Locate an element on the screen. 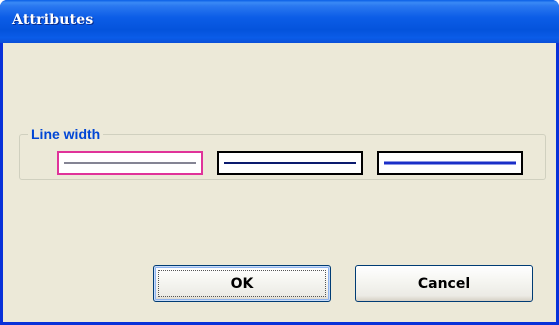 This screenshot has height=325, width=559. line-width-label: Line width is located at coordinates (66, 134).